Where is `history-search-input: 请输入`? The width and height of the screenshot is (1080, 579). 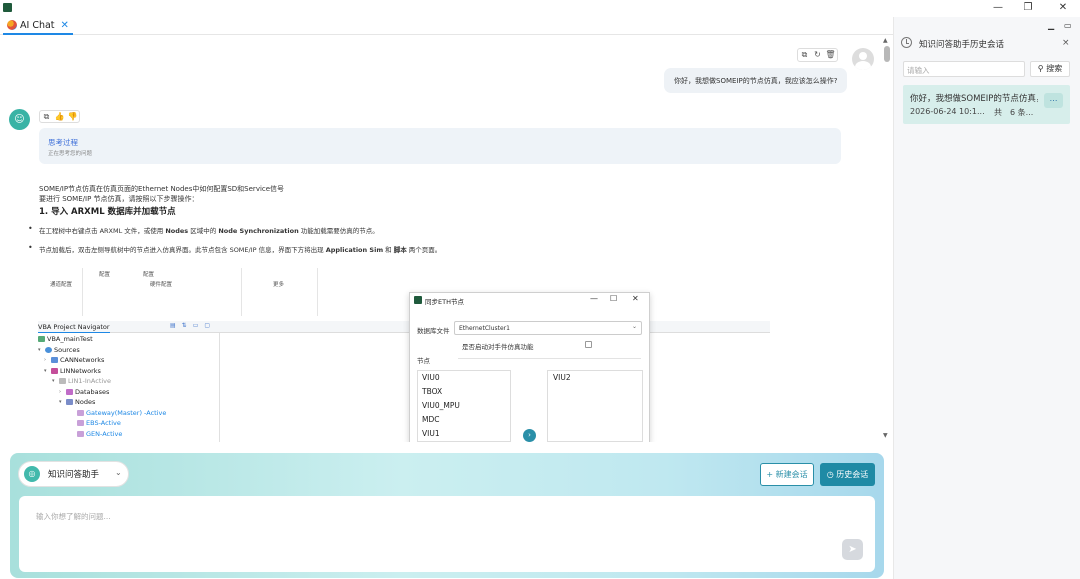 history-search-input: 请输入 is located at coordinates (964, 69).